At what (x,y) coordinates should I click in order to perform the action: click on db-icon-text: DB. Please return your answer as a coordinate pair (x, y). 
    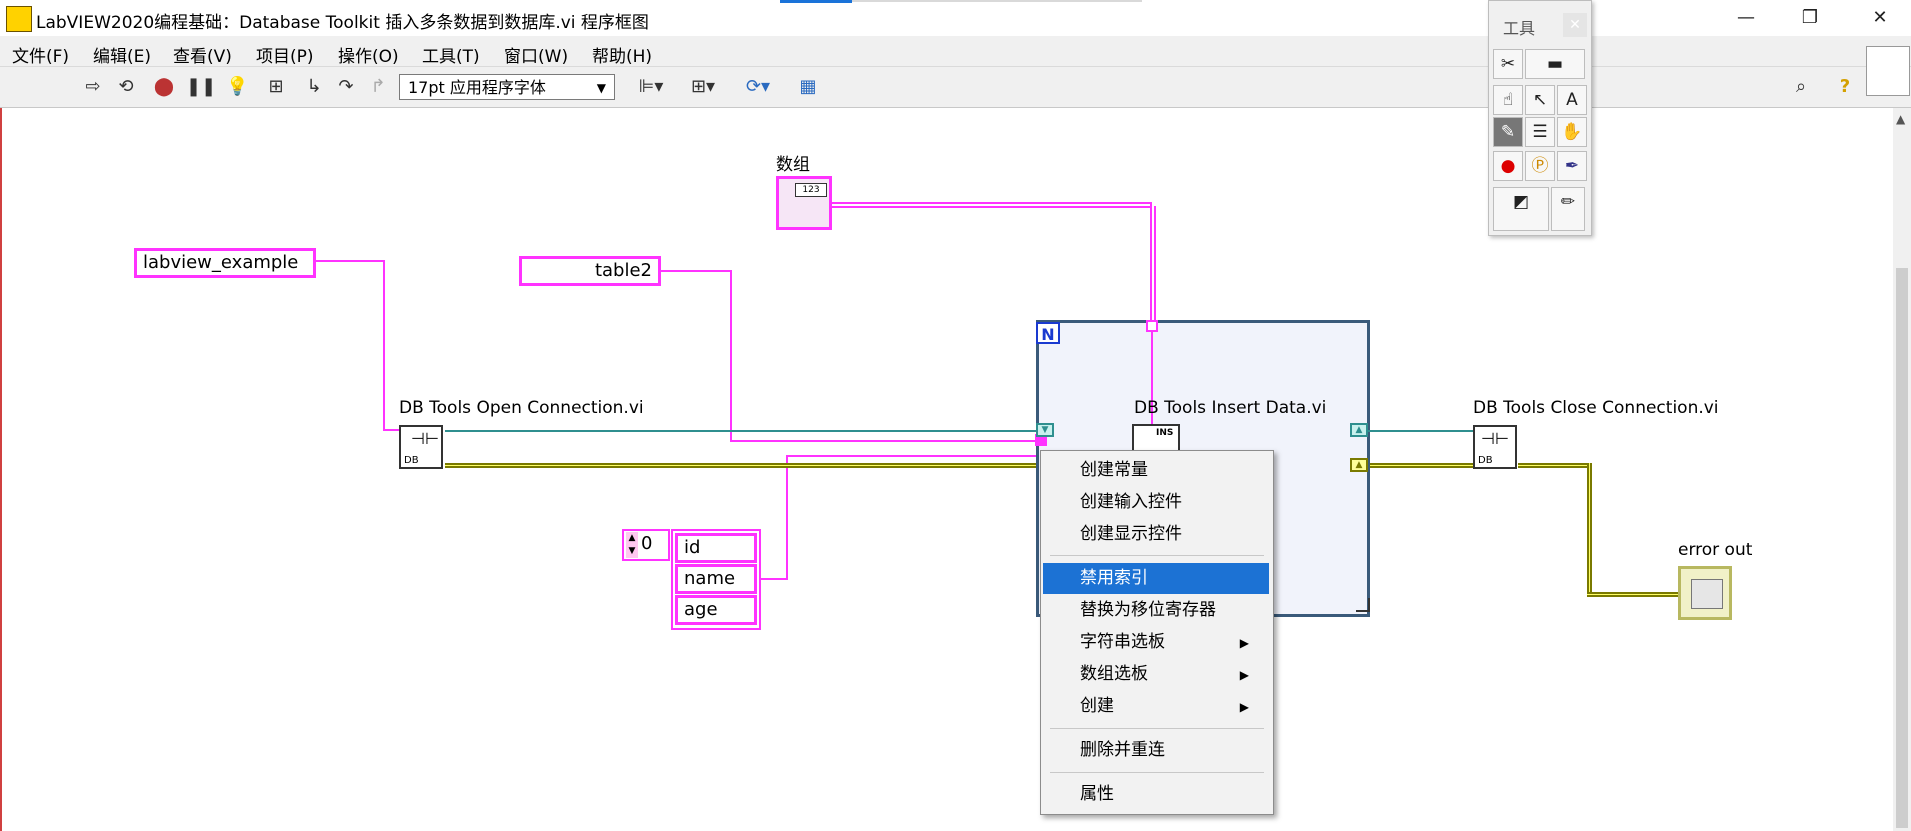
    Looking at the image, I should click on (1485, 460).